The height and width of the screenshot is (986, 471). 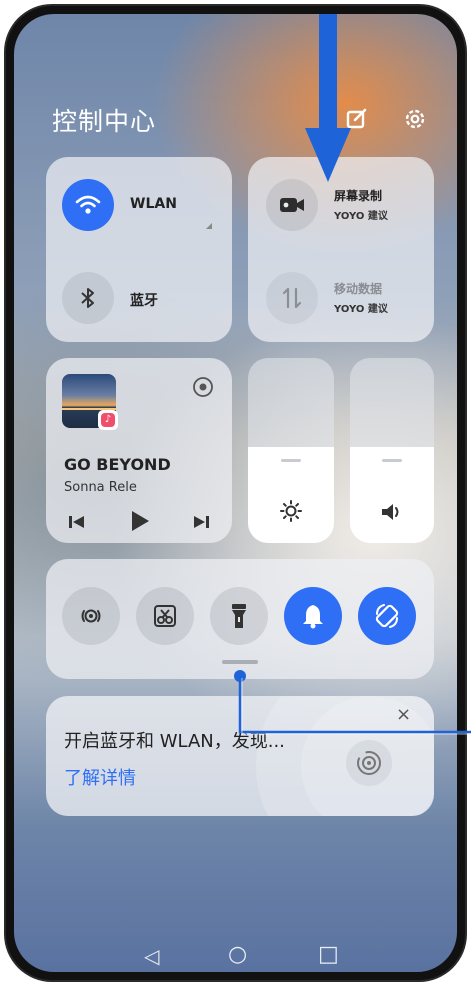 What do you see at coordinates (328, 155) in the screenshot?
I see `swipe-down-arrow-icon` at bounding box center [328, 155].